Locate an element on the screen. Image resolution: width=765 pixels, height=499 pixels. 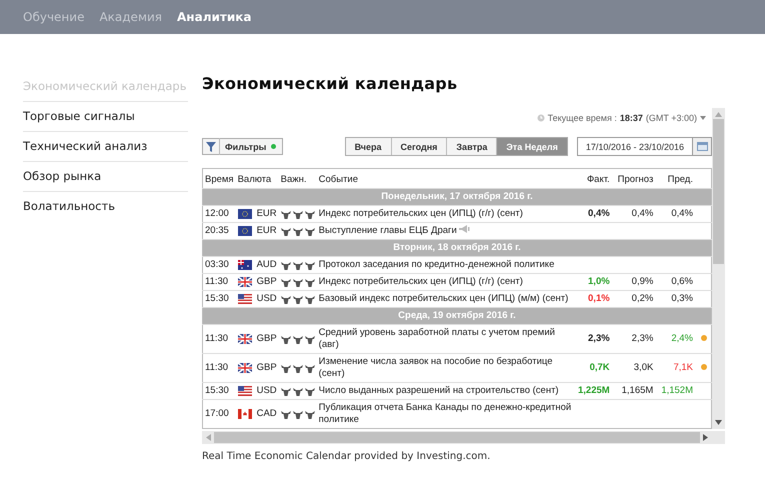
sidebar-item: Технический анализ is located at coordinates (105, 147).